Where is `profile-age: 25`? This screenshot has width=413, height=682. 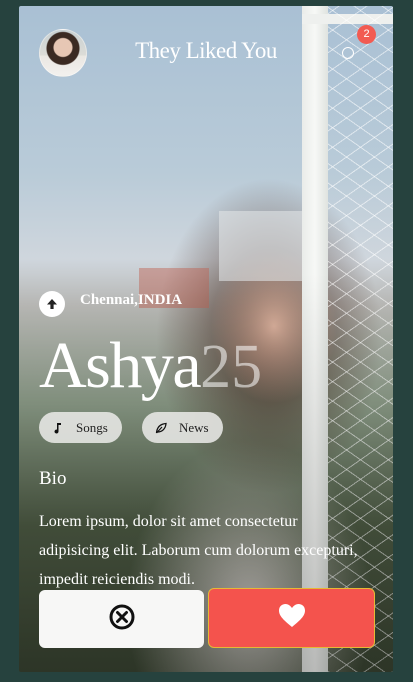
profile-age: 25 is located at coordinates (231, 367).